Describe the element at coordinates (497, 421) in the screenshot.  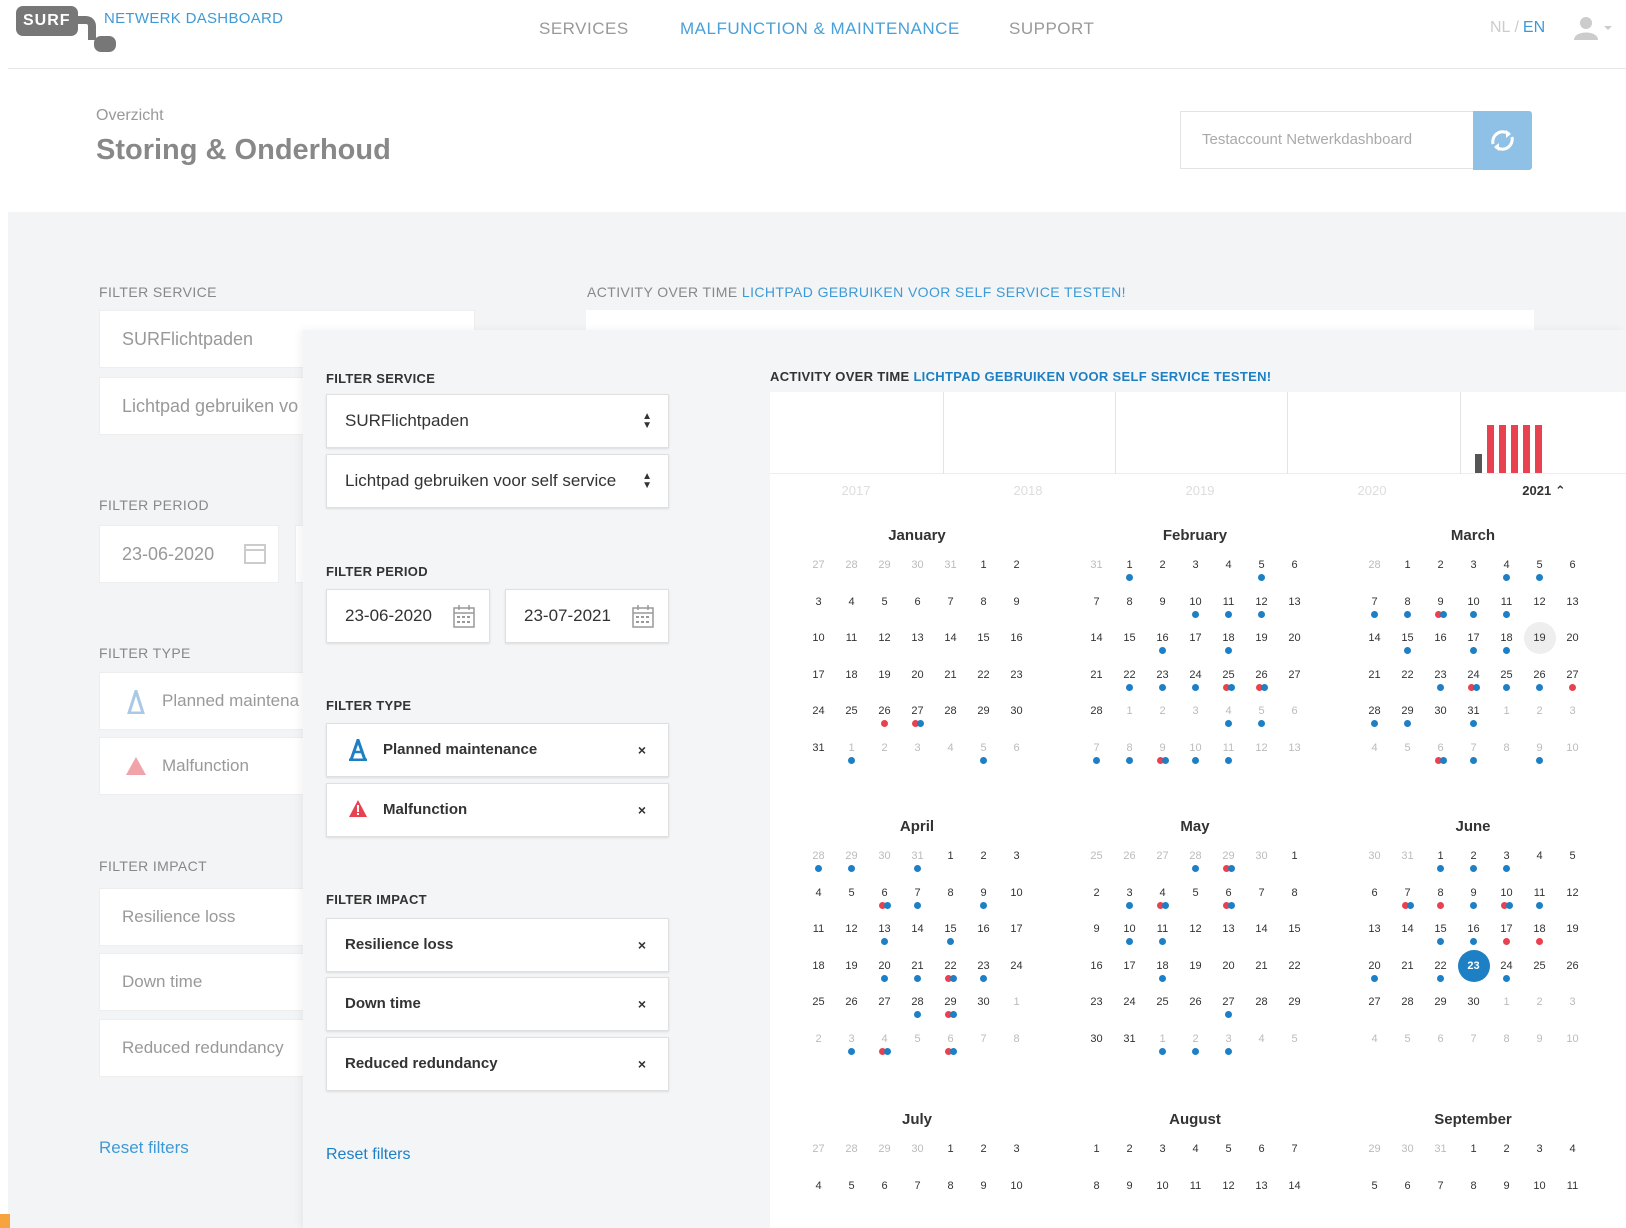
I see `service-select: SURFlichtpaden ▲ ▼` at that location.